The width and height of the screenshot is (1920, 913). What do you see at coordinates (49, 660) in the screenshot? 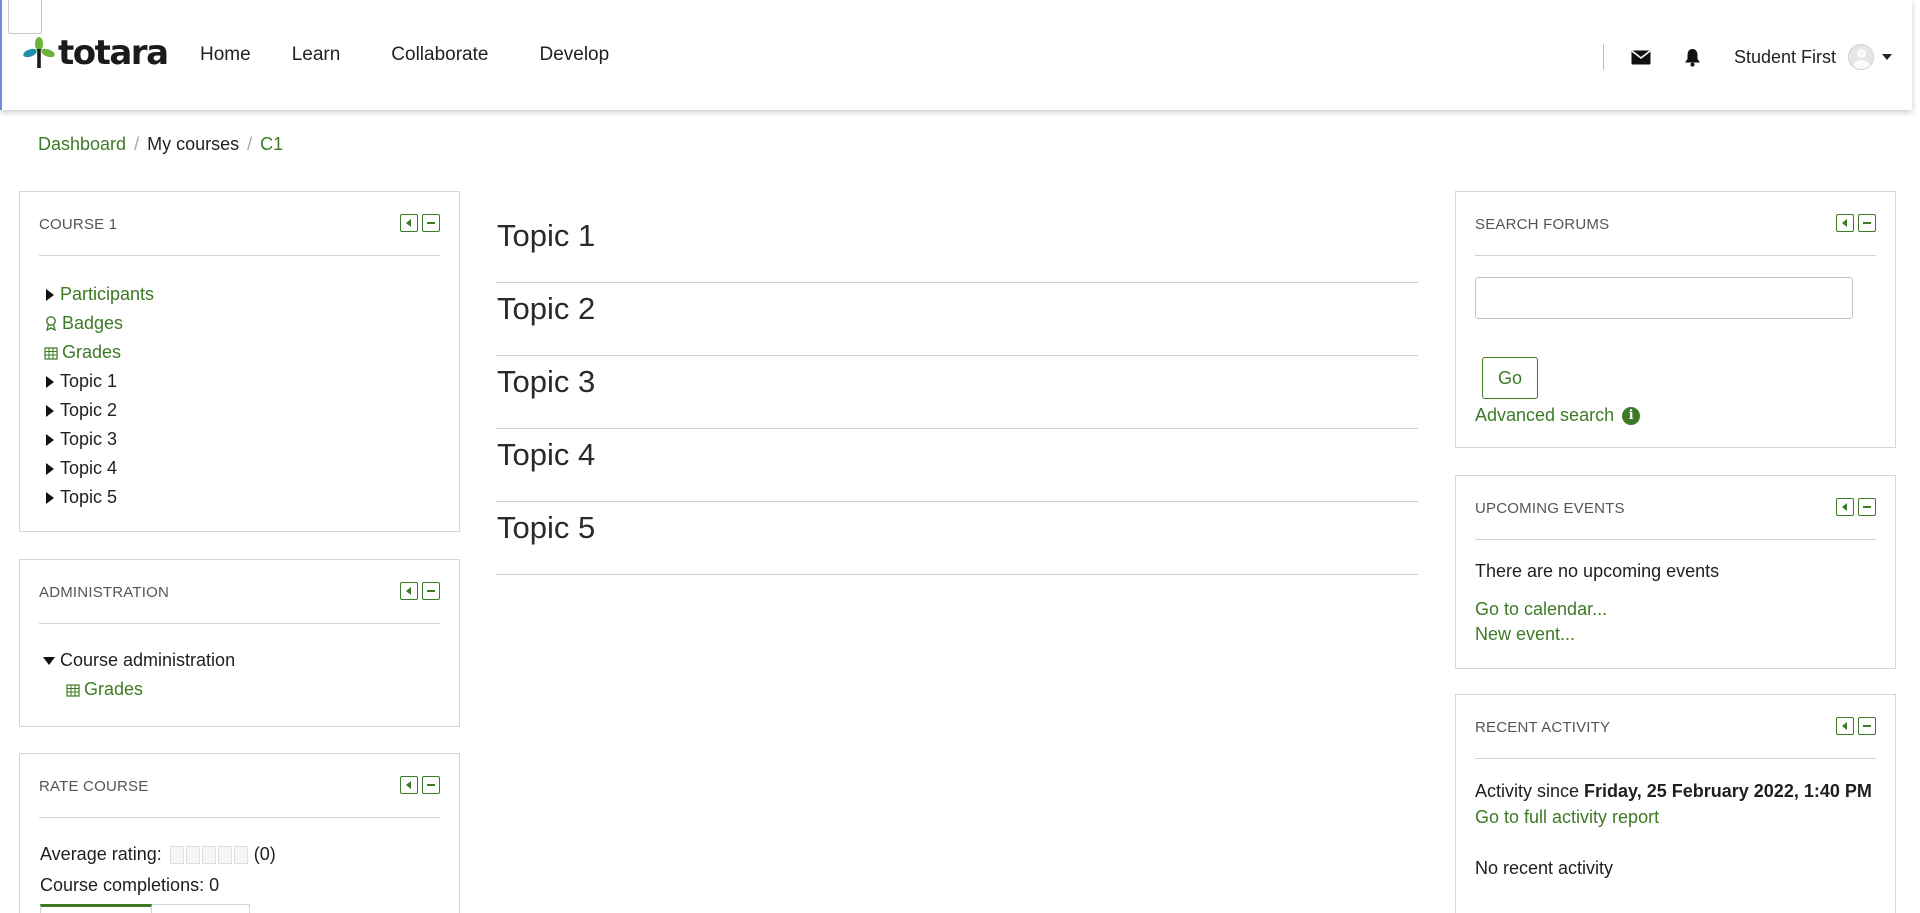
I see `triangle-down-icon` at bounding box center [49, 660].